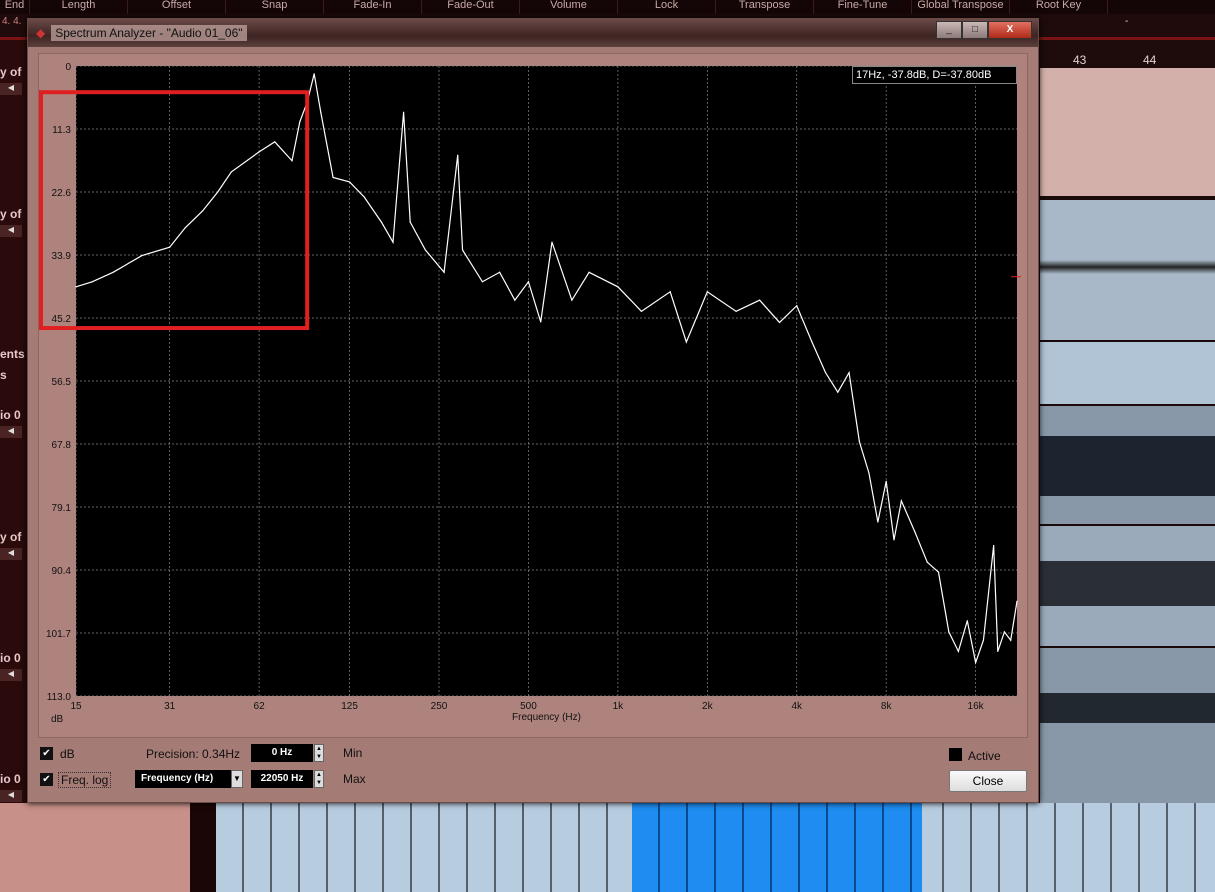  I want to click on chevron-down-icon: ▼, so click(237, 779).